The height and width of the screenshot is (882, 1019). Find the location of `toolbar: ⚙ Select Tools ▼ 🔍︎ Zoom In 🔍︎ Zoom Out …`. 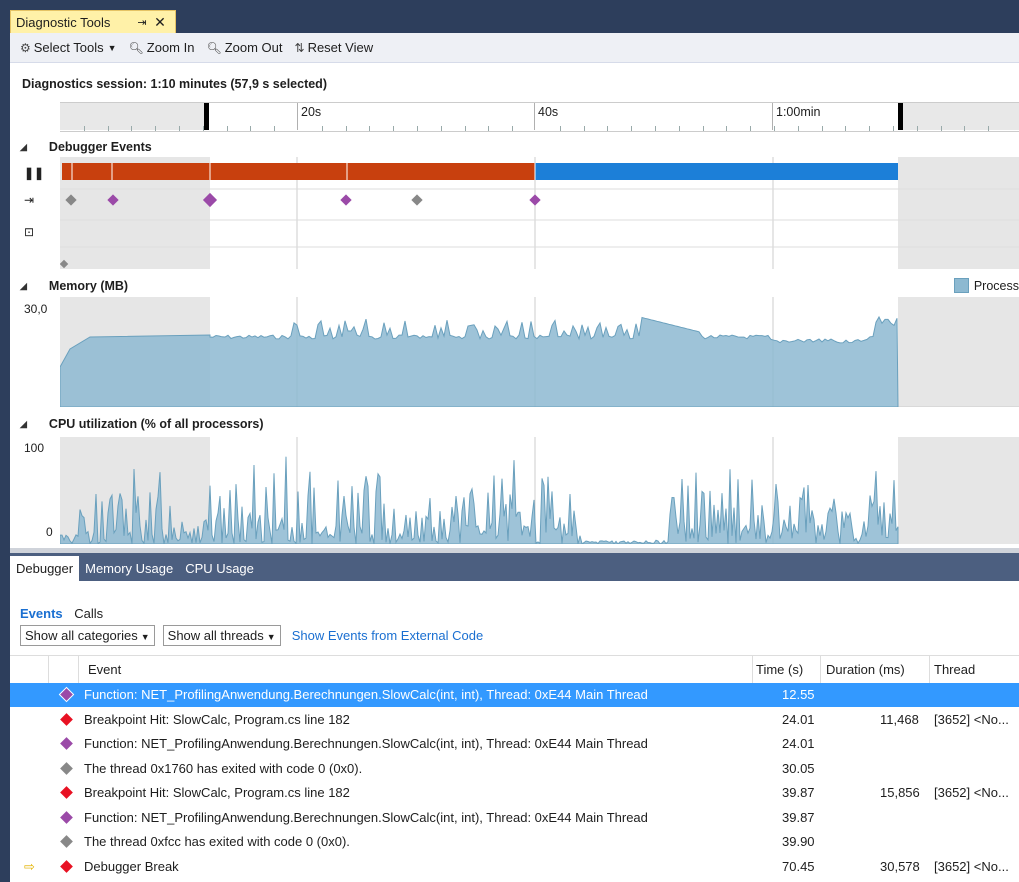

toolbar: ⚙ Select Tools ▼ 🔍︎ Zoom In 🔍︎ Zoom Out … is located at coordinates (514, 48).